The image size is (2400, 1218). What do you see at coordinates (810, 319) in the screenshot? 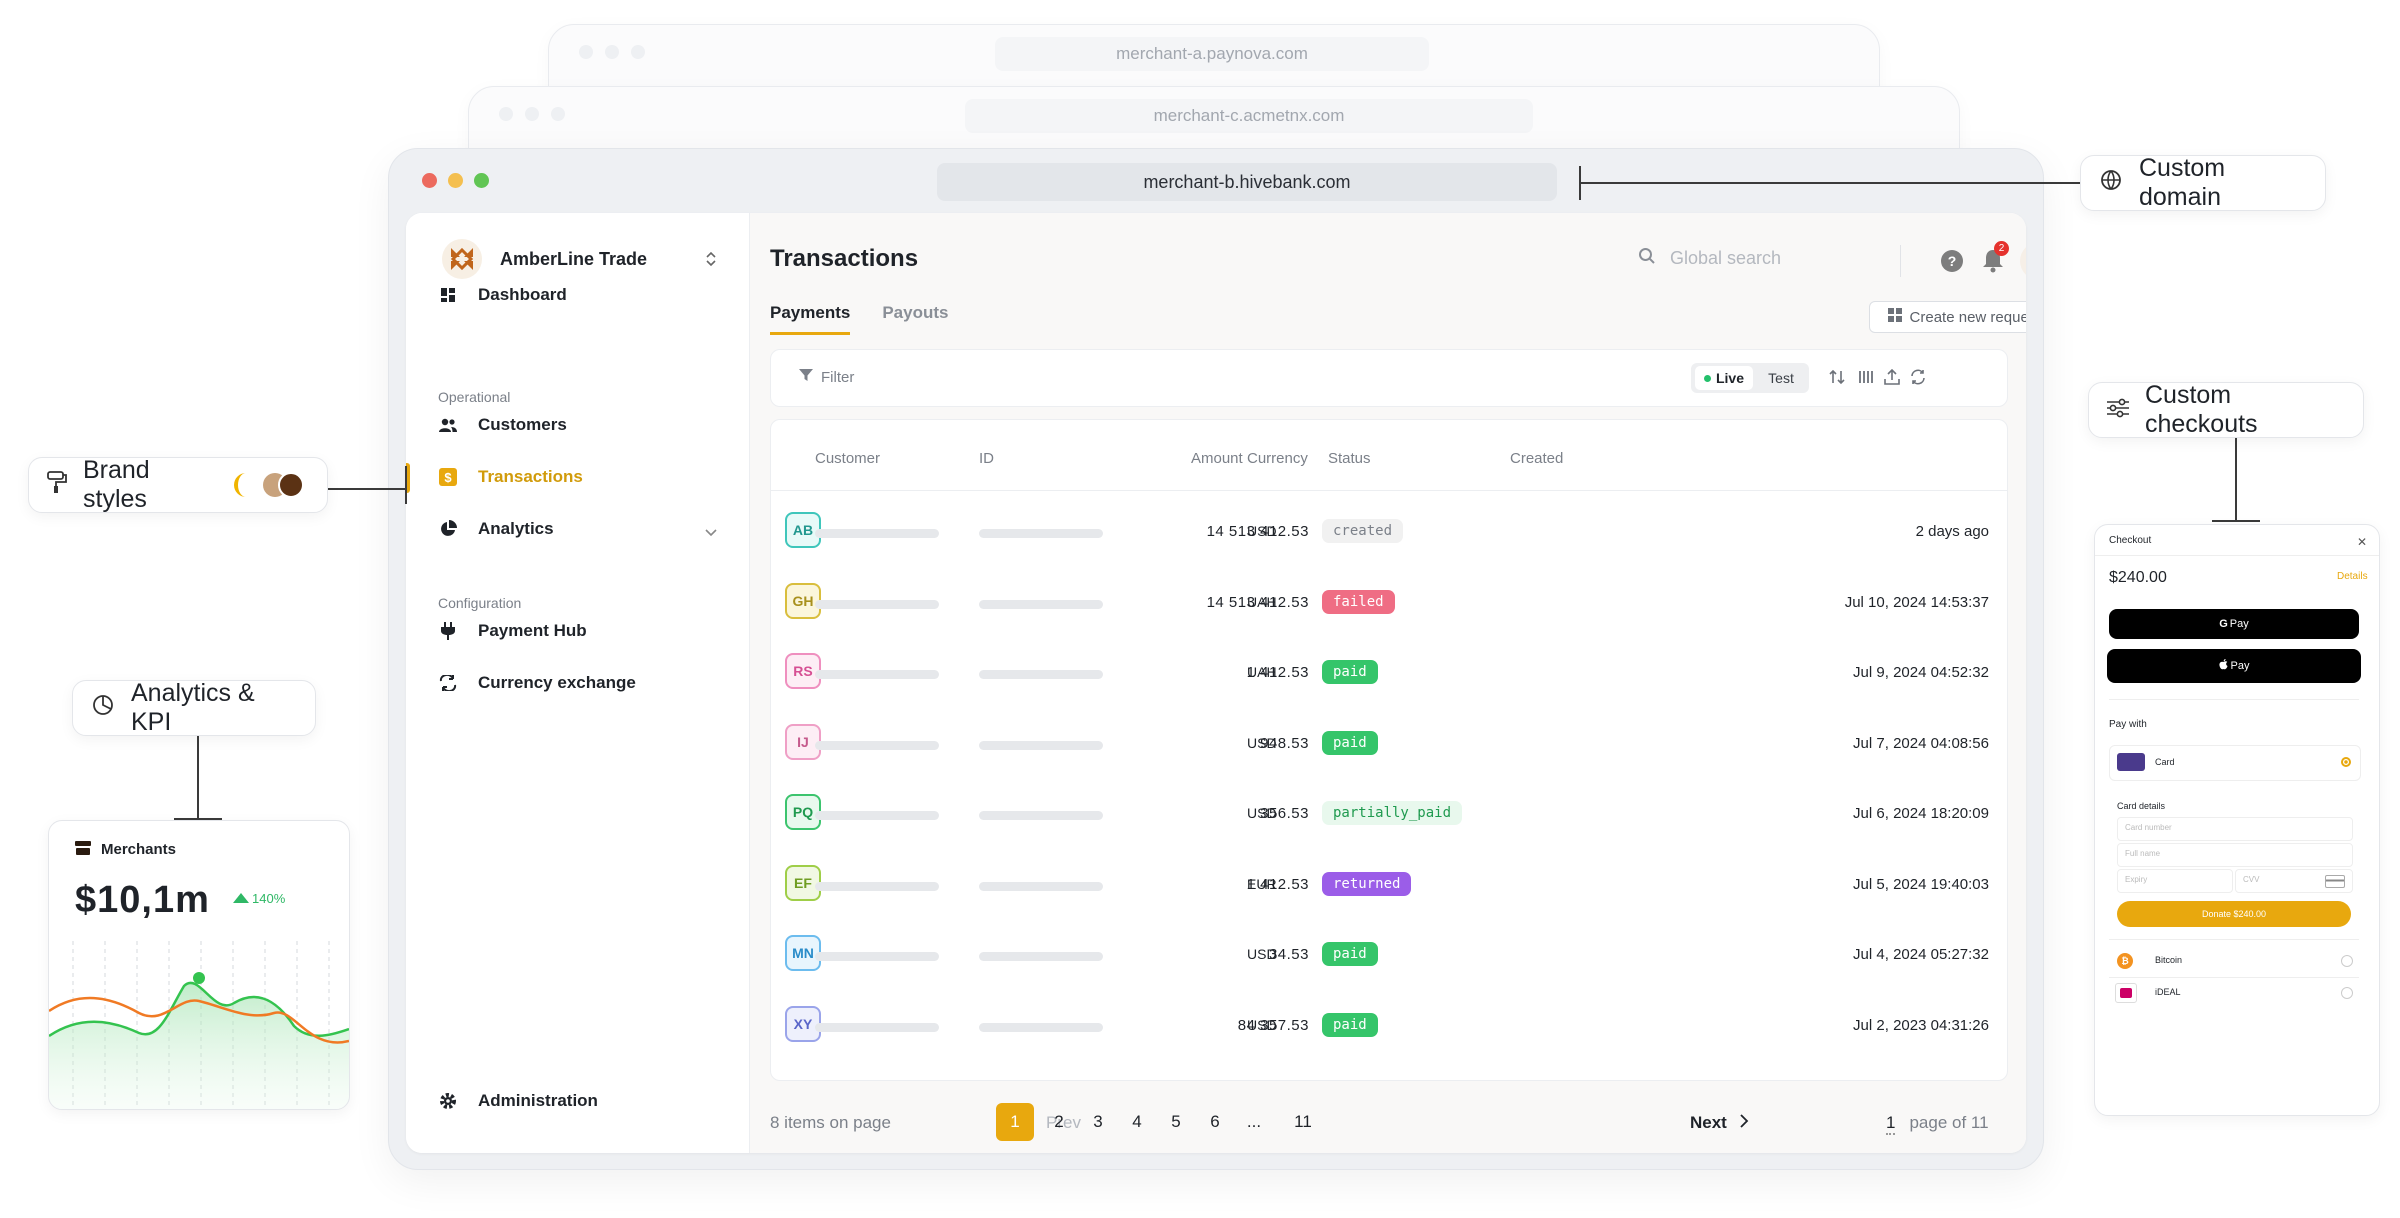
I see `tab-payments: Payments` at bounding box center [810, 319].